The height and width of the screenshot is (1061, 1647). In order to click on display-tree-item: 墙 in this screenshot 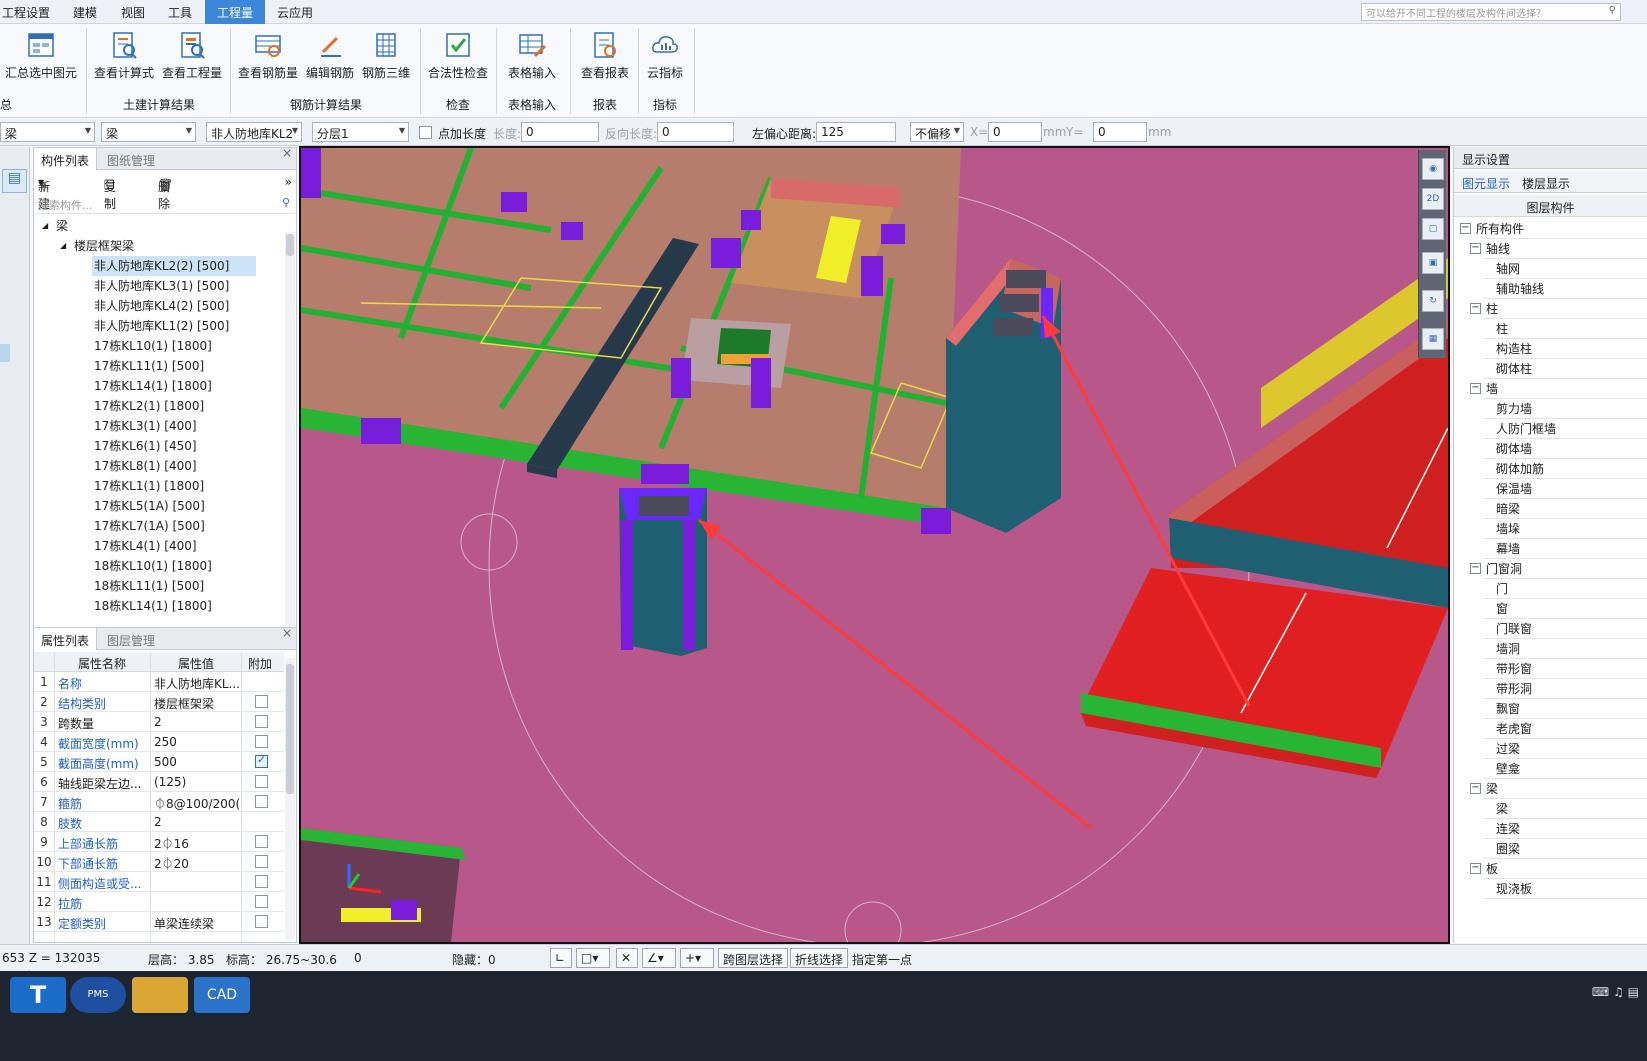, I will do `click(1492, 389)`.